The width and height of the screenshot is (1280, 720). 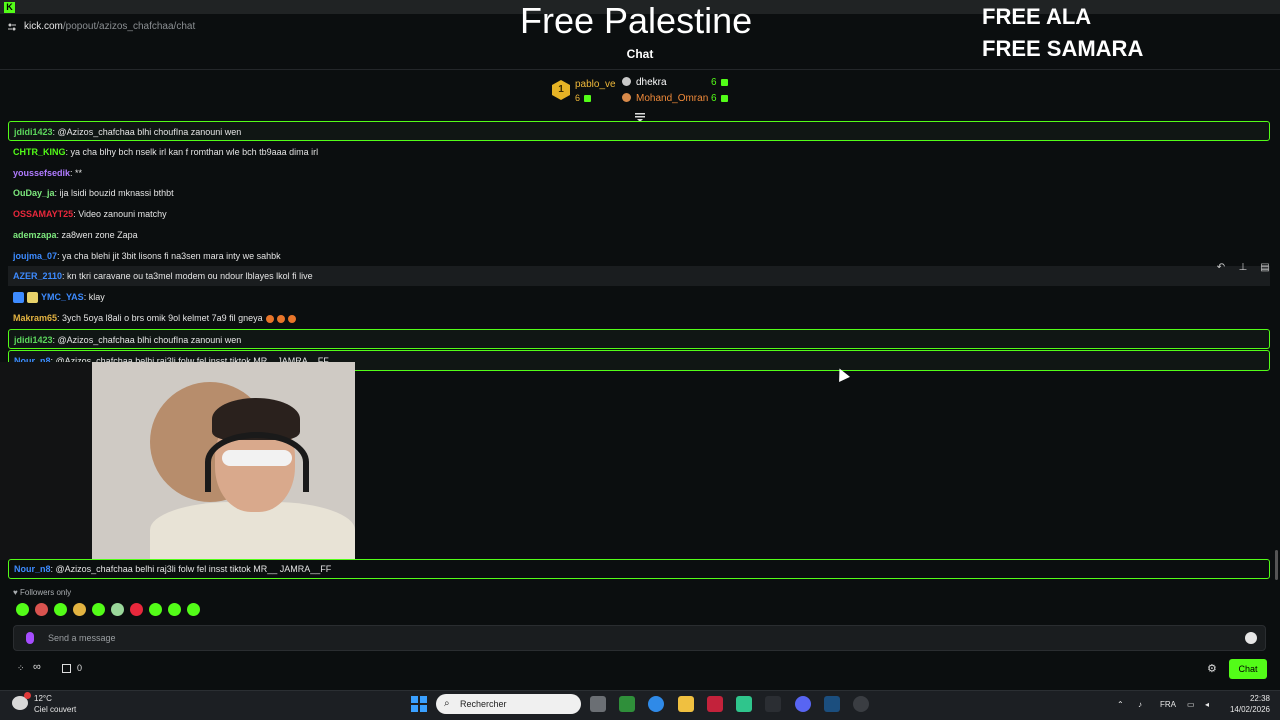 I want to click on message-placeholder: Send a message, so click(x=82, y=638).